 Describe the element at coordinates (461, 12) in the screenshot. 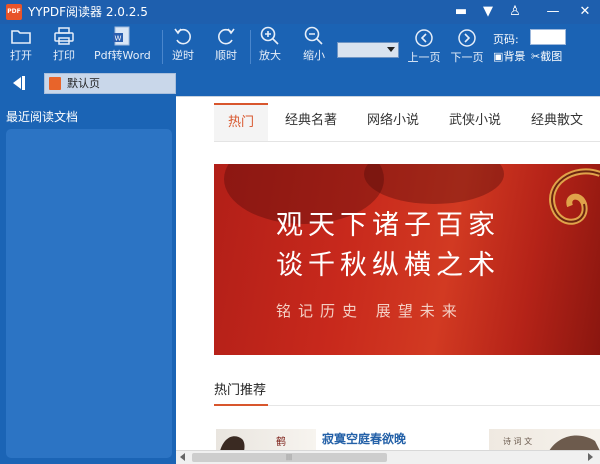

I see `message-icon: ▬` at that location.